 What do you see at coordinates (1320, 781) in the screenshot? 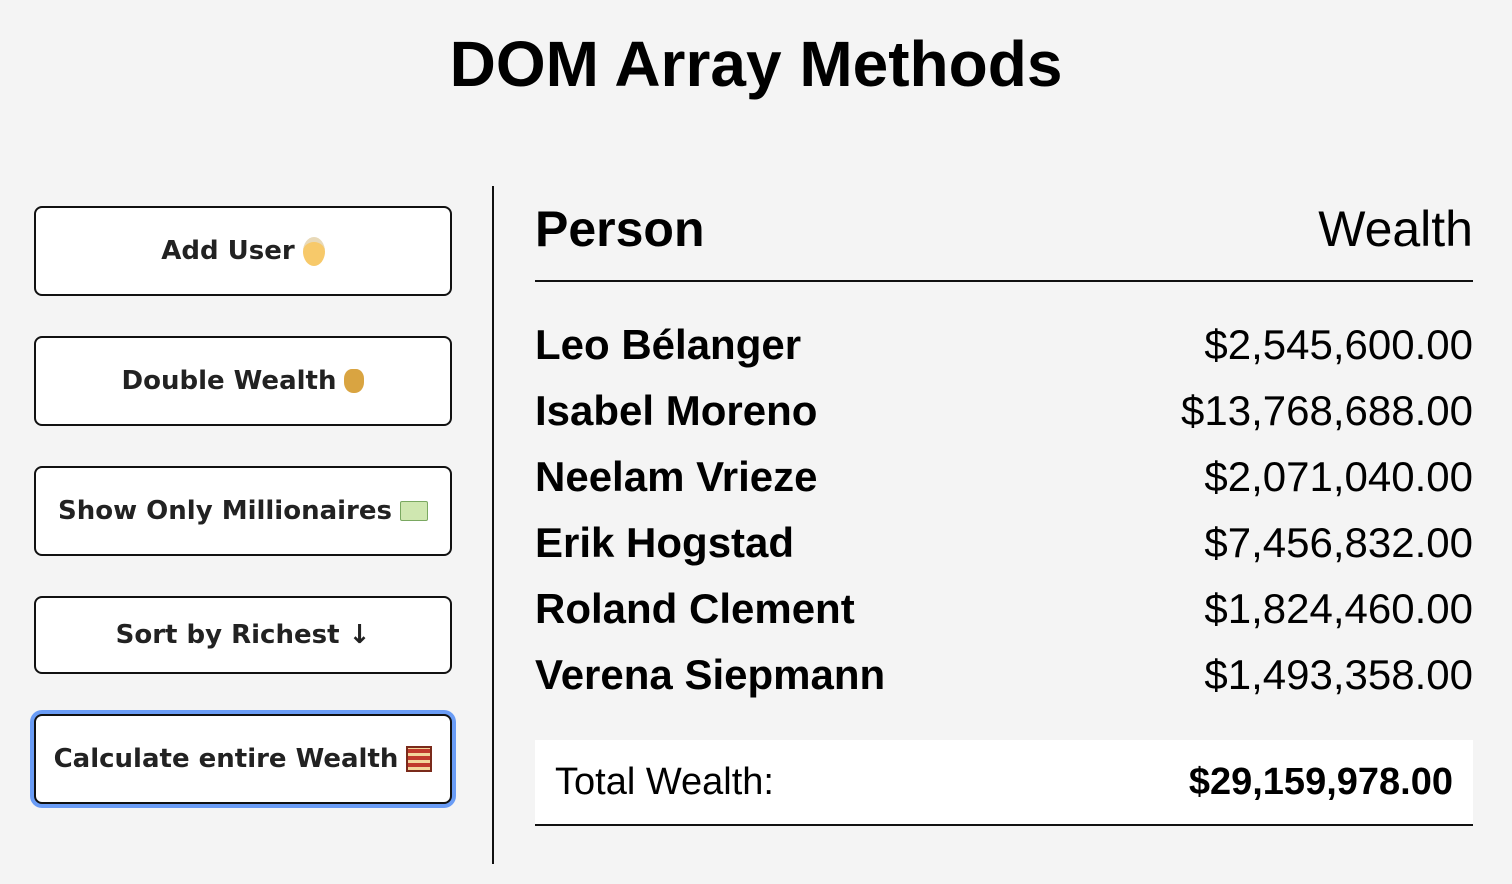
I see `total-wealth-value: $29,159,978.00` at bounding box center [1320, 781].